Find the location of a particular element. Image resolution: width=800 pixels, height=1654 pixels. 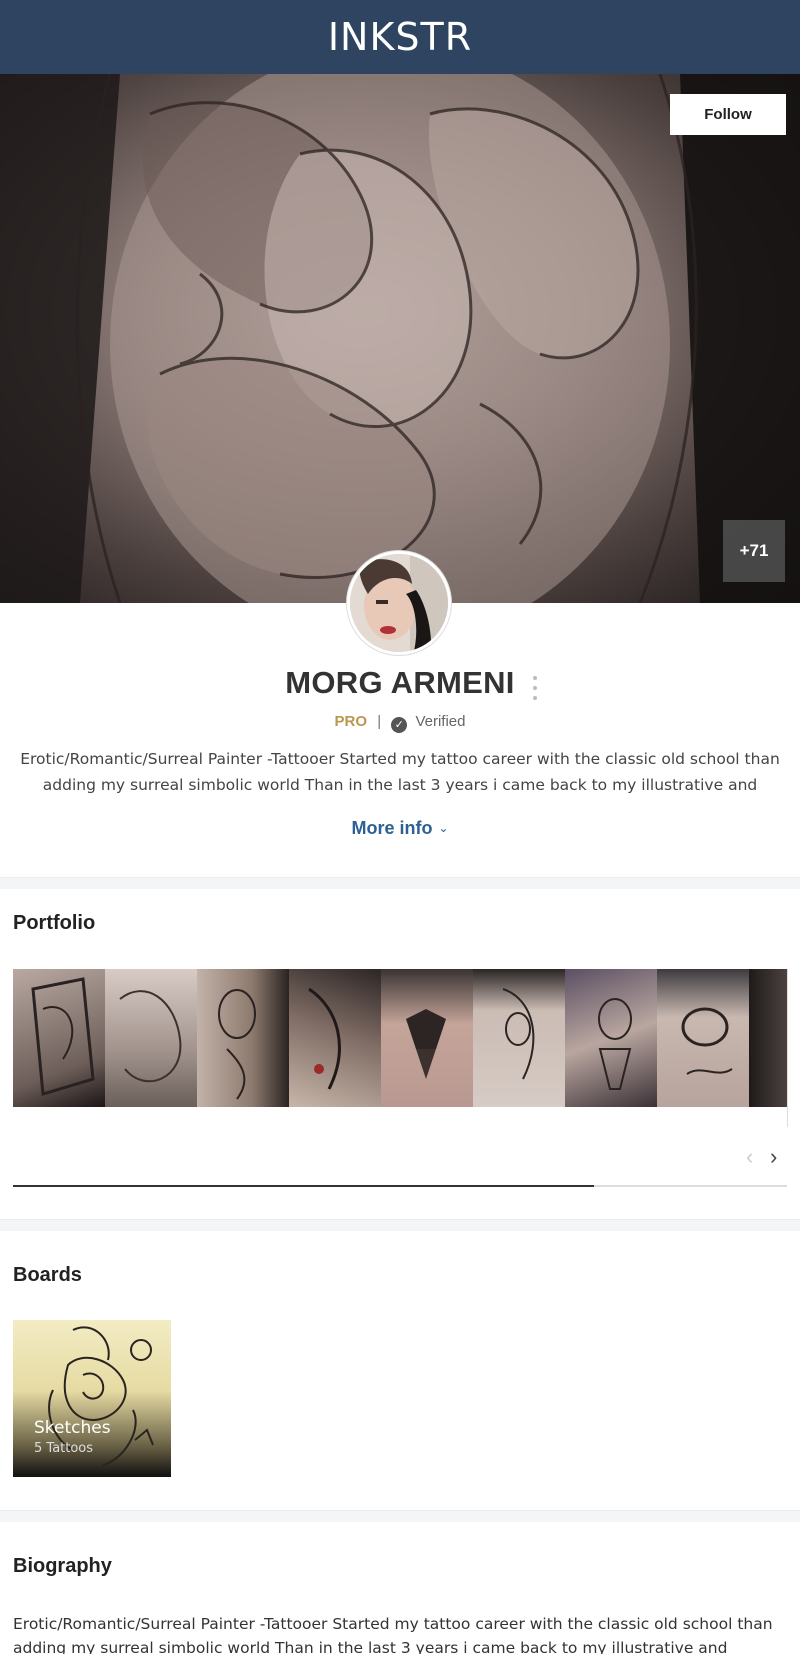

top-bar: INKSTR is located at coordinates (400, 37).